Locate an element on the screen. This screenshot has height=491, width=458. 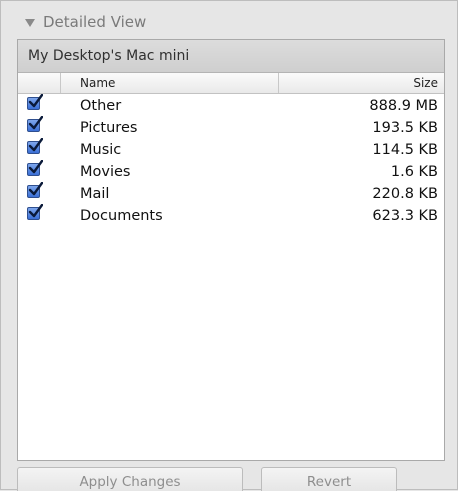
disclosure-triangle-icon is located at coordinates (30, 23).